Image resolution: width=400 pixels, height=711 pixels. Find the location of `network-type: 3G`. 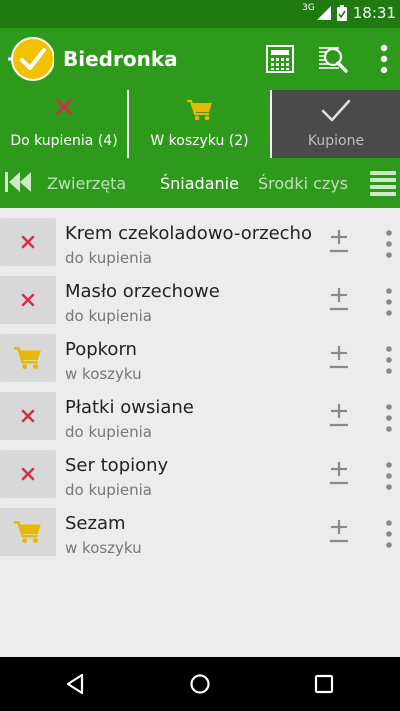

network-type: 3G is located at coordinates (308, 8).